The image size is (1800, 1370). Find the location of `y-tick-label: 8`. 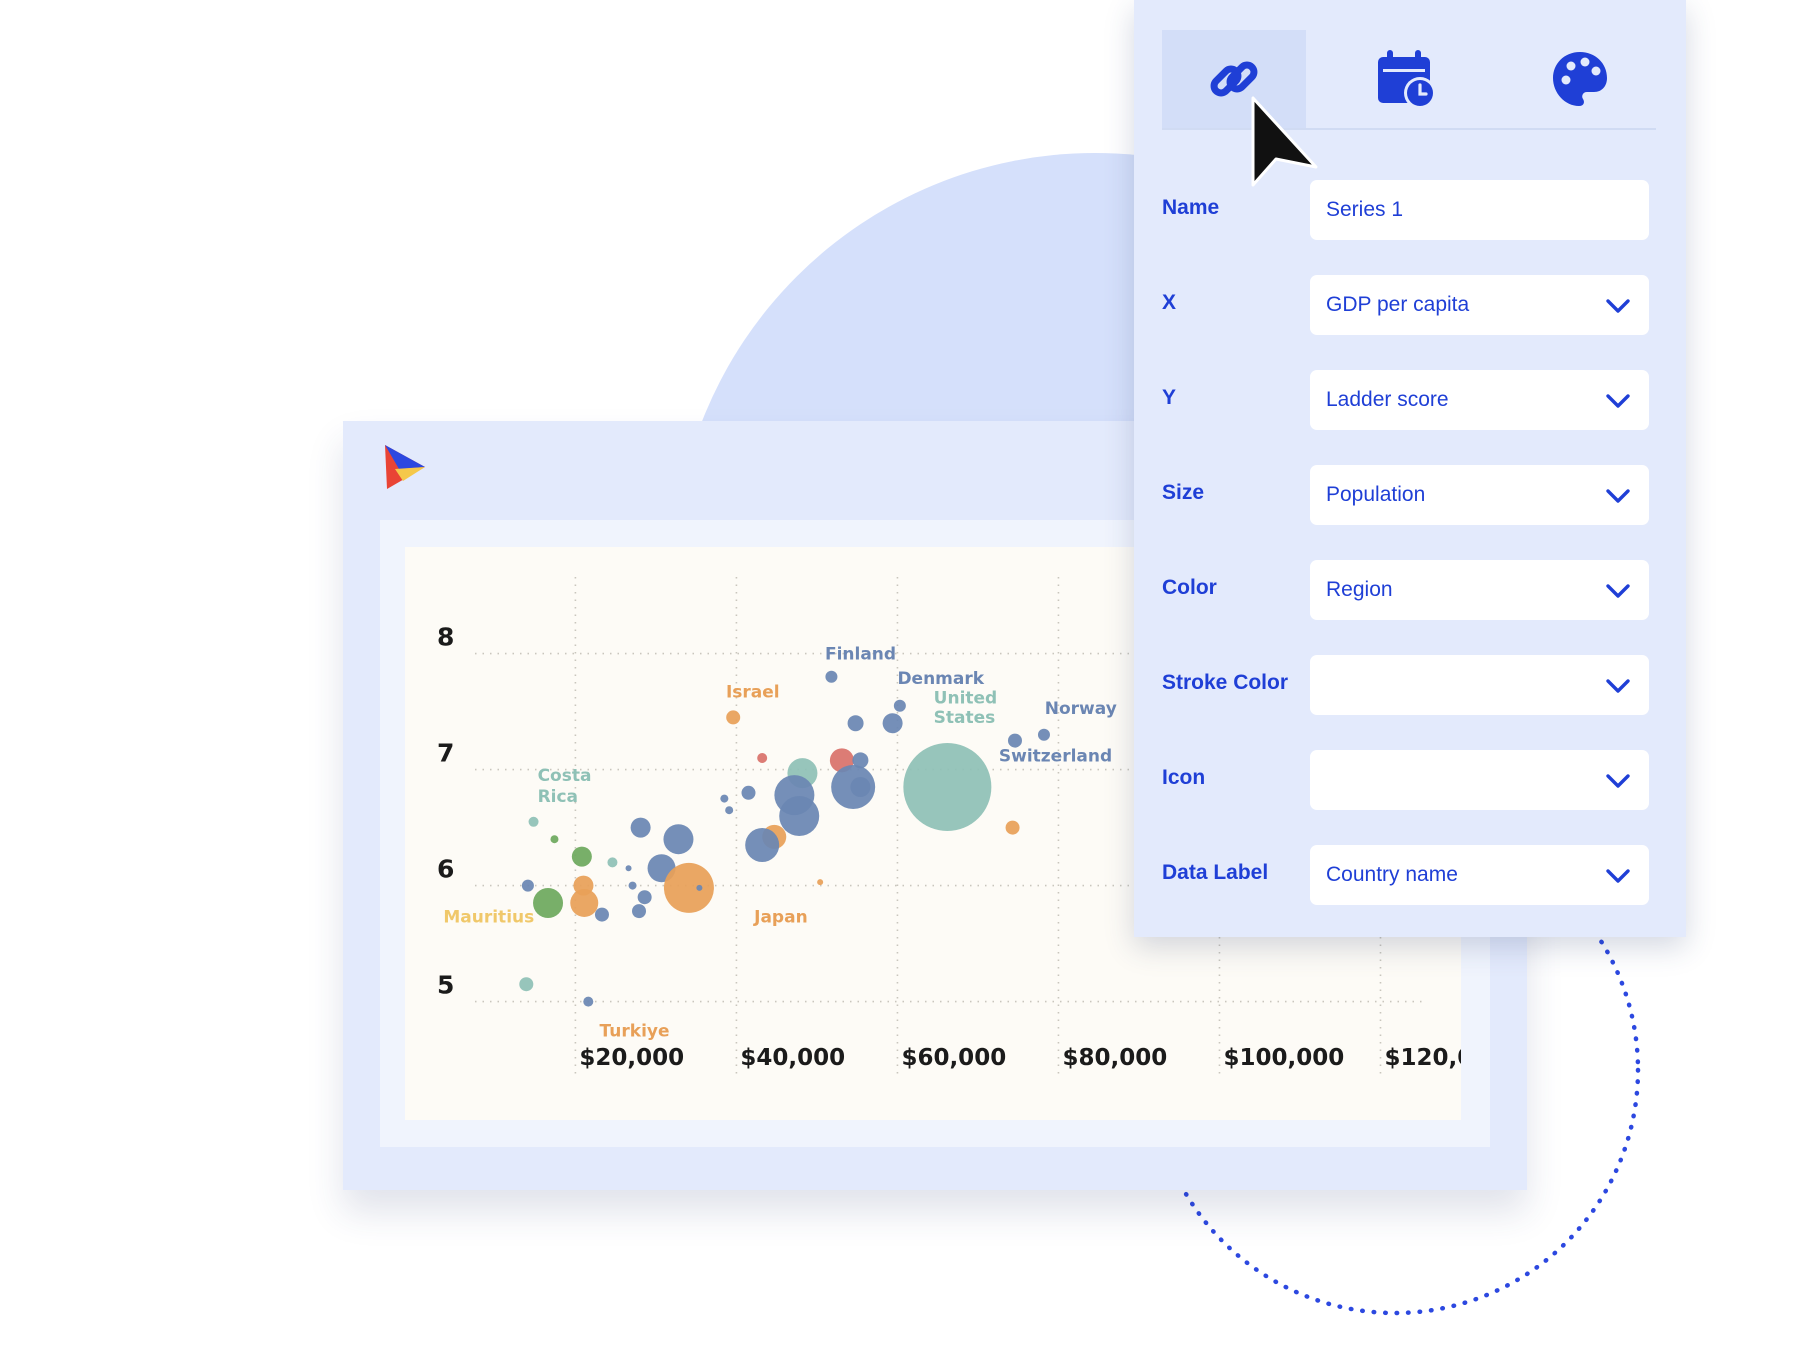

y-tick-label: 8 is located at coordinates (445, 637).